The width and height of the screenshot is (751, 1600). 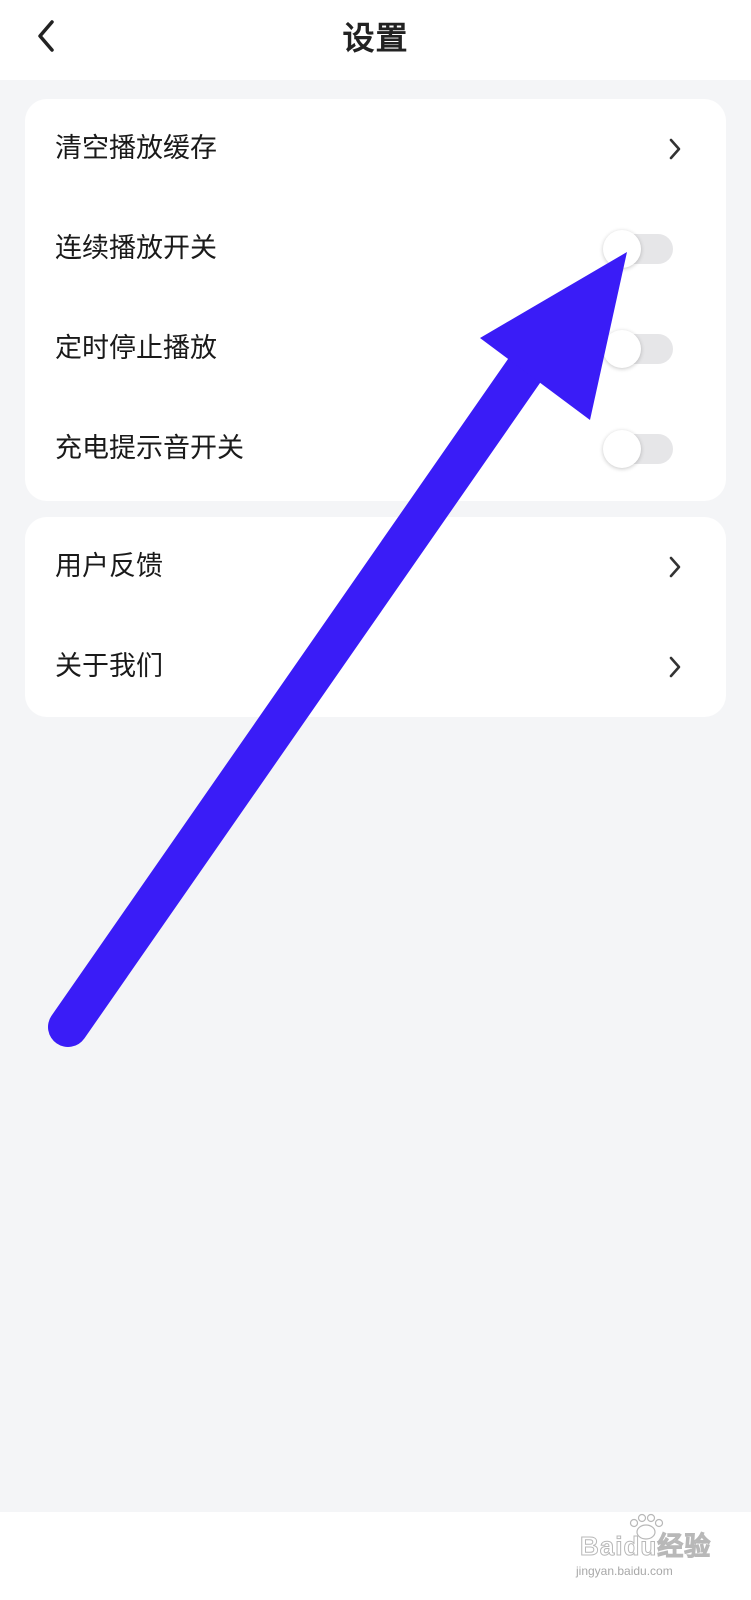 I want to click on setting-label: 连续播放开关, so click(x=136, y=248).